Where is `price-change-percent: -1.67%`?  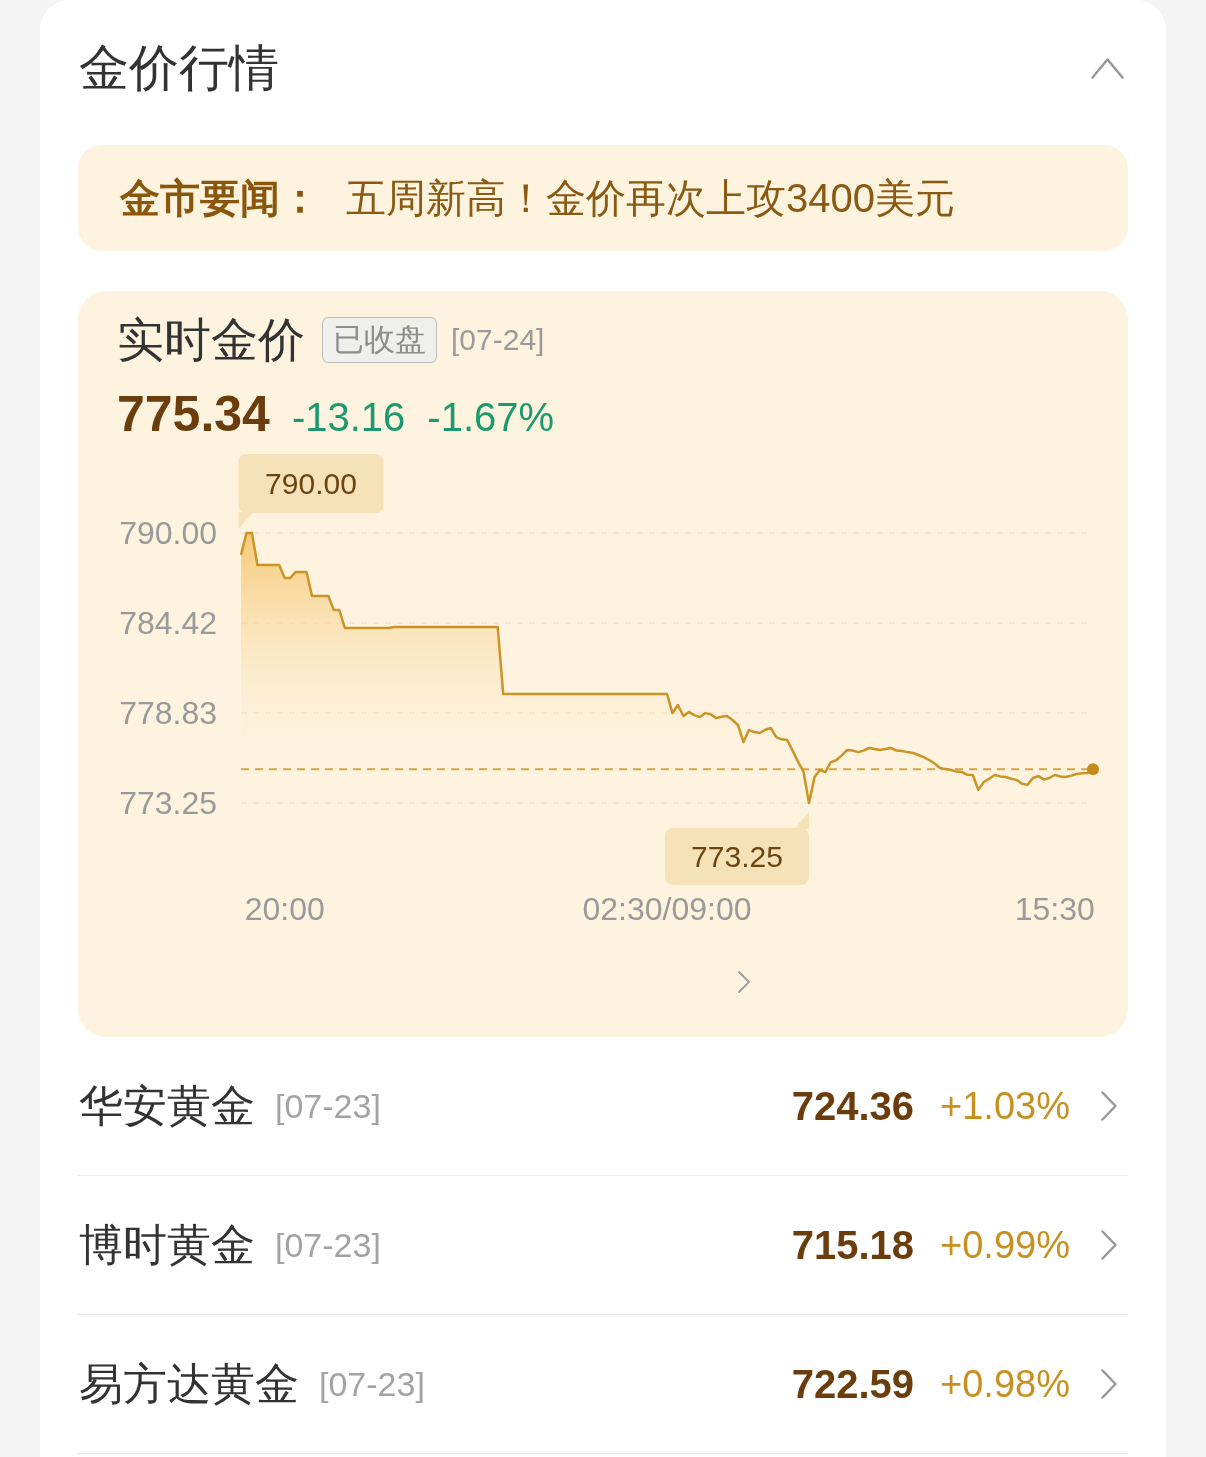
price-change-percent: -1.67% is located at coordinates (491, 417).